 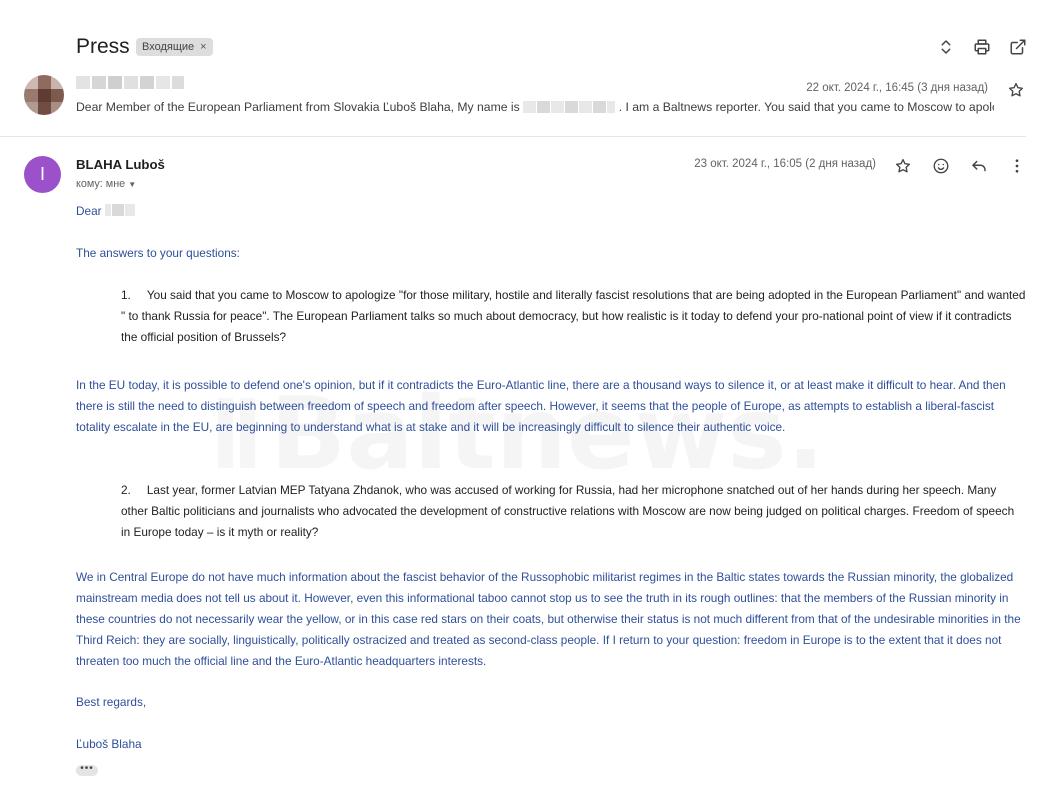 I want to click on closing: Best regards,, so click(x=111, y=702).